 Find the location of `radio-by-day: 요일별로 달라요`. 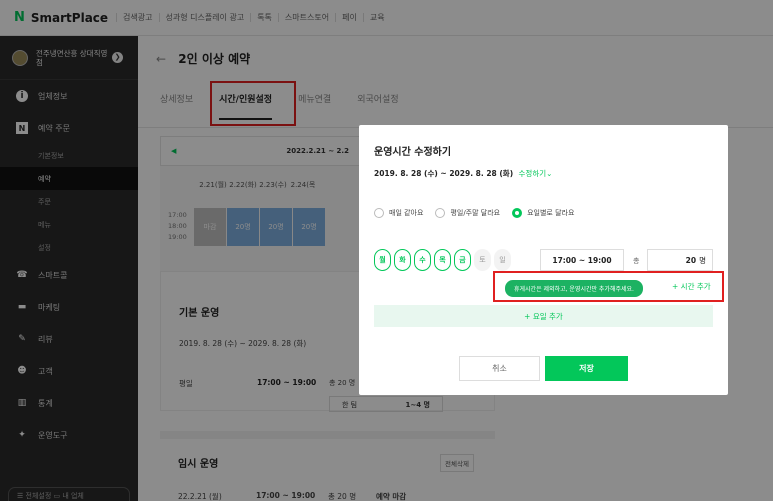

radio-by-day: 요일별로 달라요 is located at coordinates (543, 213).